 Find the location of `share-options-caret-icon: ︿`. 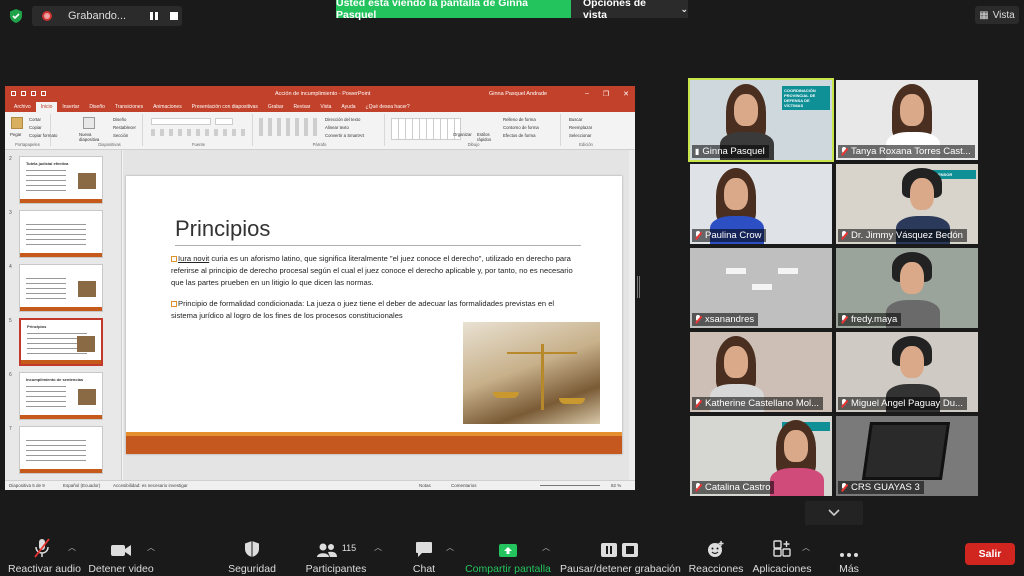

share-options-caret-icon: ︿ is located at coordinates (546, 547).